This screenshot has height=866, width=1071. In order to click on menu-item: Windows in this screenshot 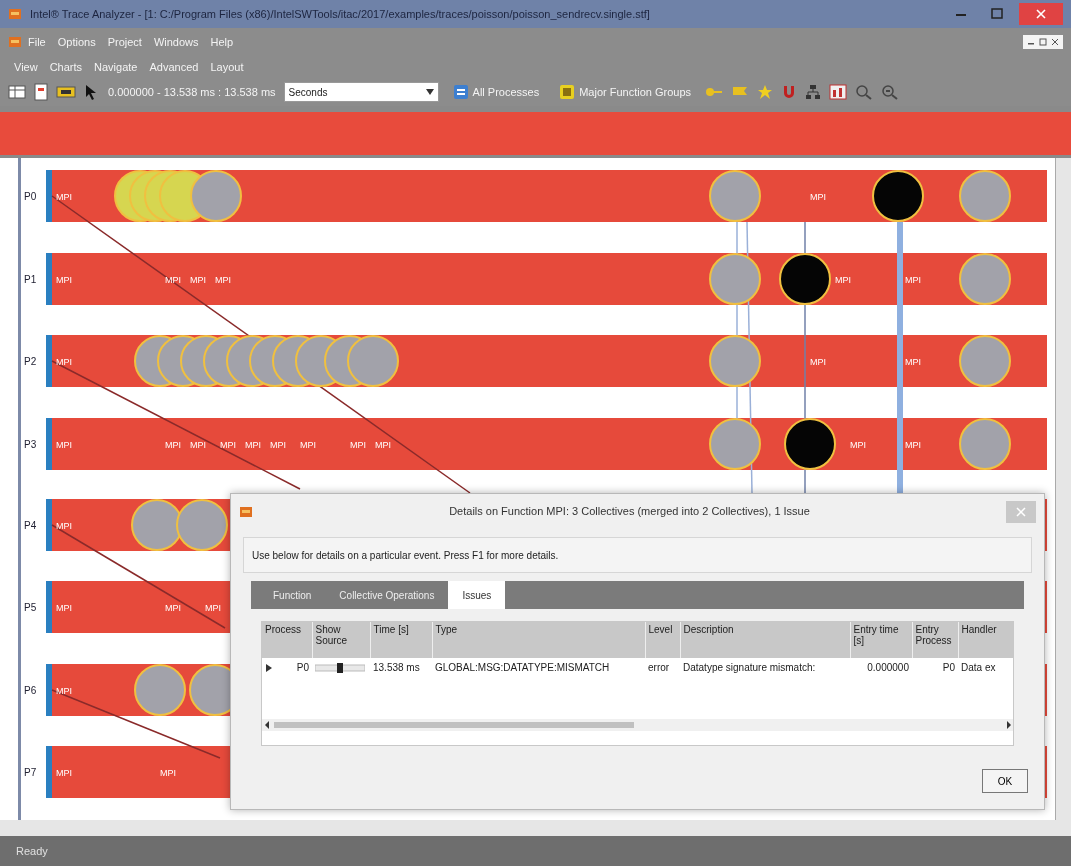, I will do `click(176, 42)`.